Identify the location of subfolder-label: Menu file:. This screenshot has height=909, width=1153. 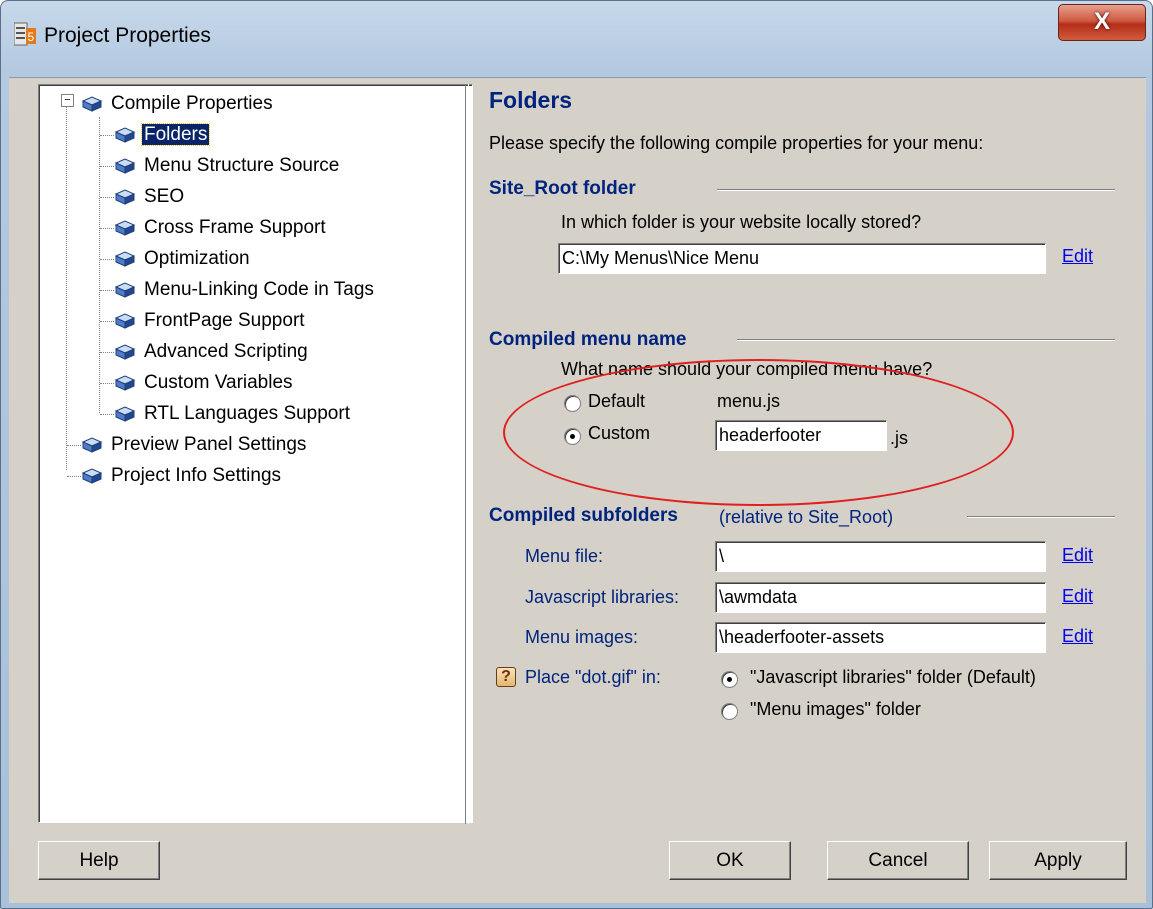
(564, 556).